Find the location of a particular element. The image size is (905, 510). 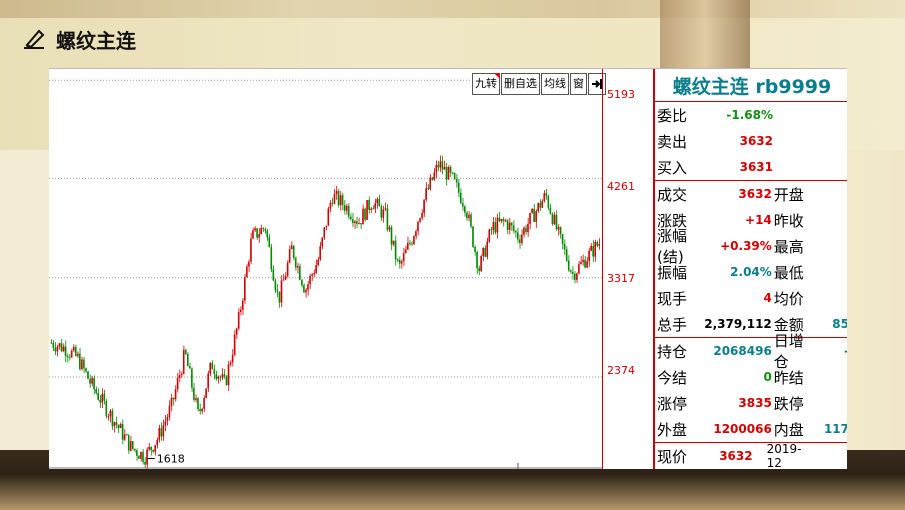

toolbar-button-moving-average: 均线 is located at coordinates (555, 84).